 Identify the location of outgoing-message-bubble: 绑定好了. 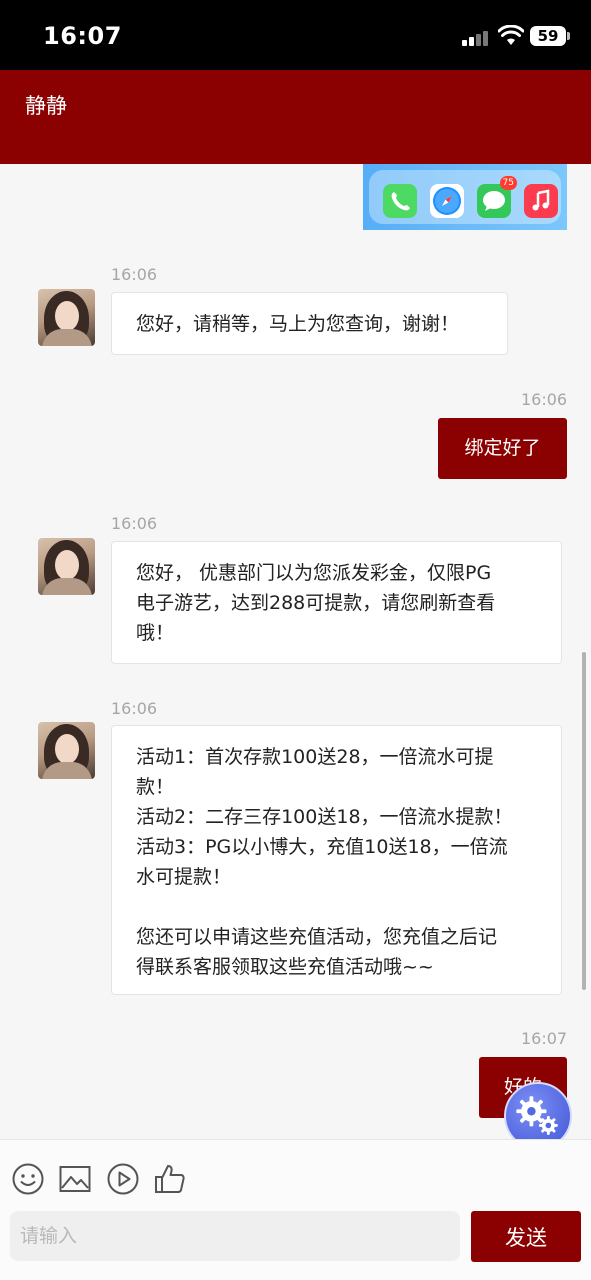
(502, 448).